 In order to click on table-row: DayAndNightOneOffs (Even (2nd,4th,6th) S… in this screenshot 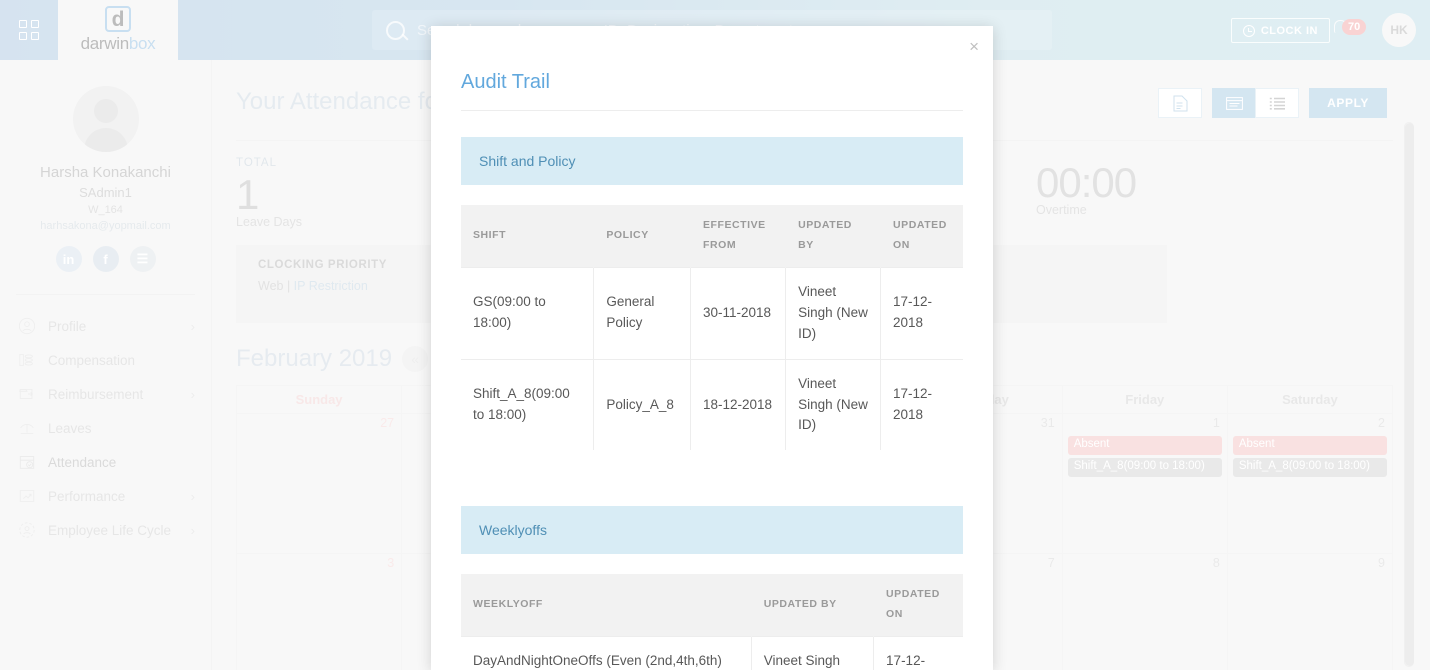, I will do `click(712, 653)`.